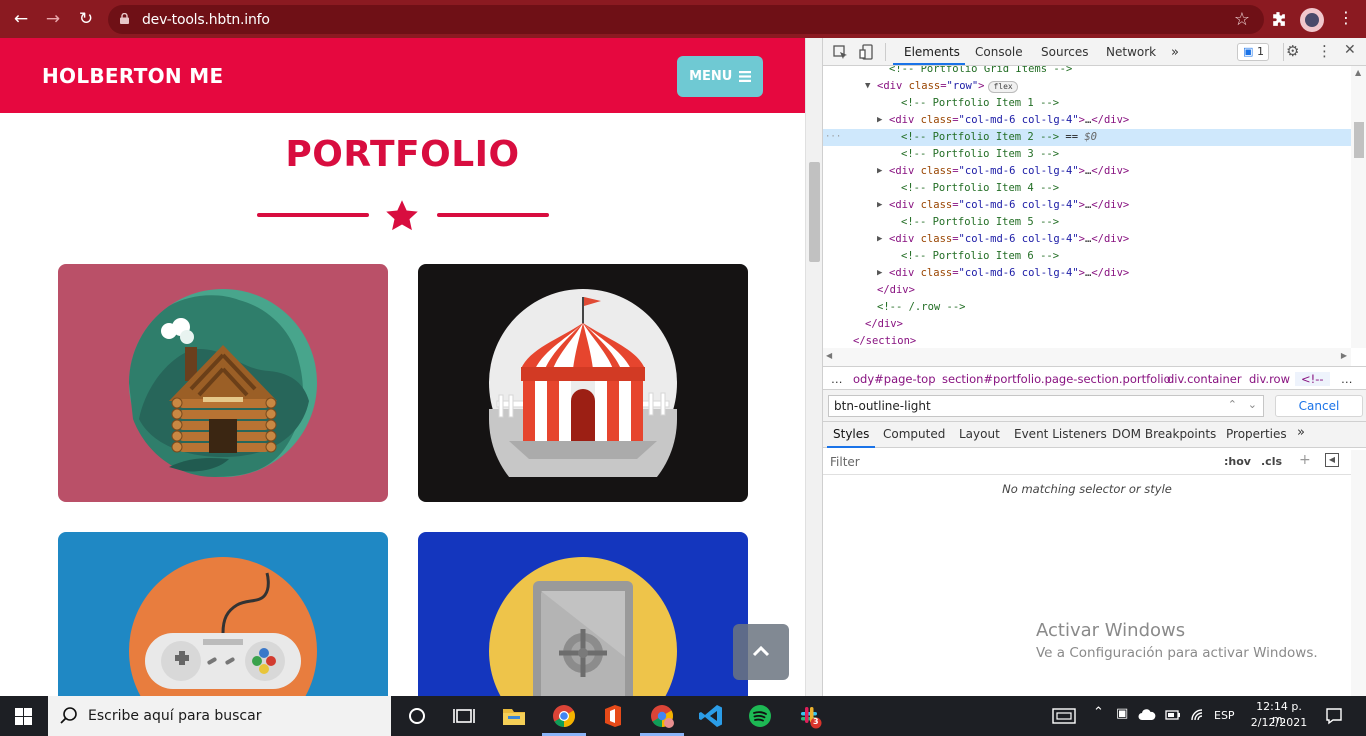 The image size is (1366, 736). What do you see at coordinates (1131, 52) in the screenshot?
I see `tab-network: Network` at bounding box center [1131, 52].